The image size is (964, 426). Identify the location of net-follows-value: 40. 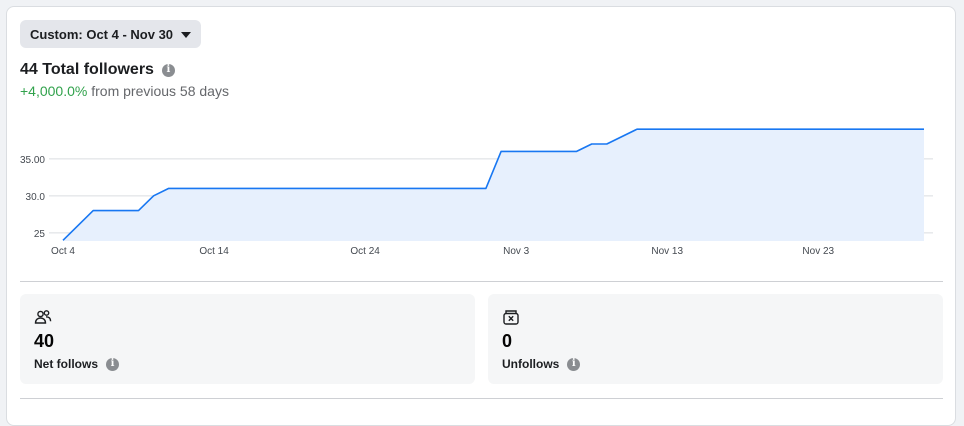
(44, 341).